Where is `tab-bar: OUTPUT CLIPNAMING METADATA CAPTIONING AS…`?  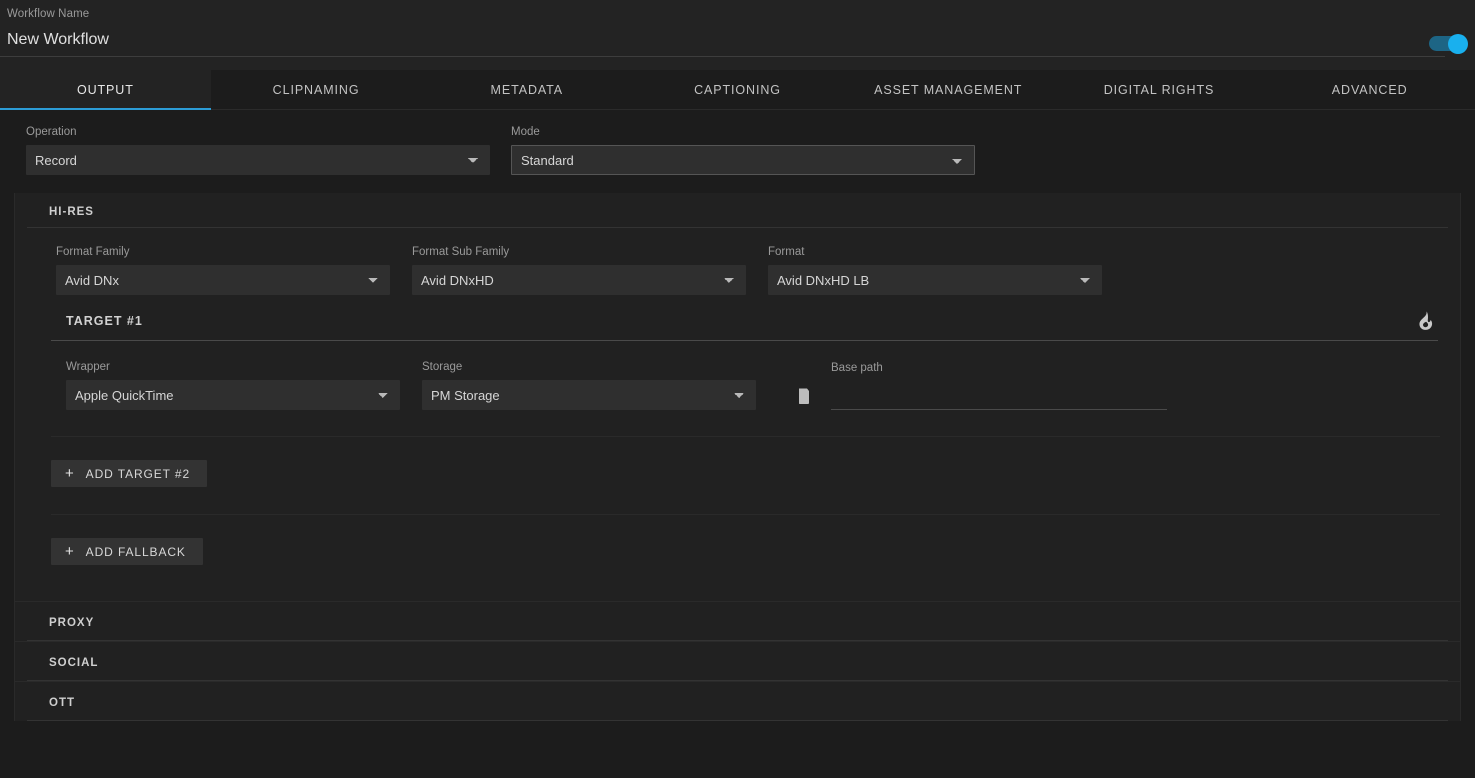
tab-bar: OUTPUT CLIPNAMING METADATA CAPTIONING AS… is located at coordinates (737, 90).